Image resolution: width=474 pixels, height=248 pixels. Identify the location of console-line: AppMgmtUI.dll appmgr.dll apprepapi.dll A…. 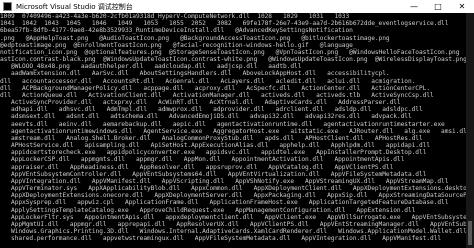
(238, 224).